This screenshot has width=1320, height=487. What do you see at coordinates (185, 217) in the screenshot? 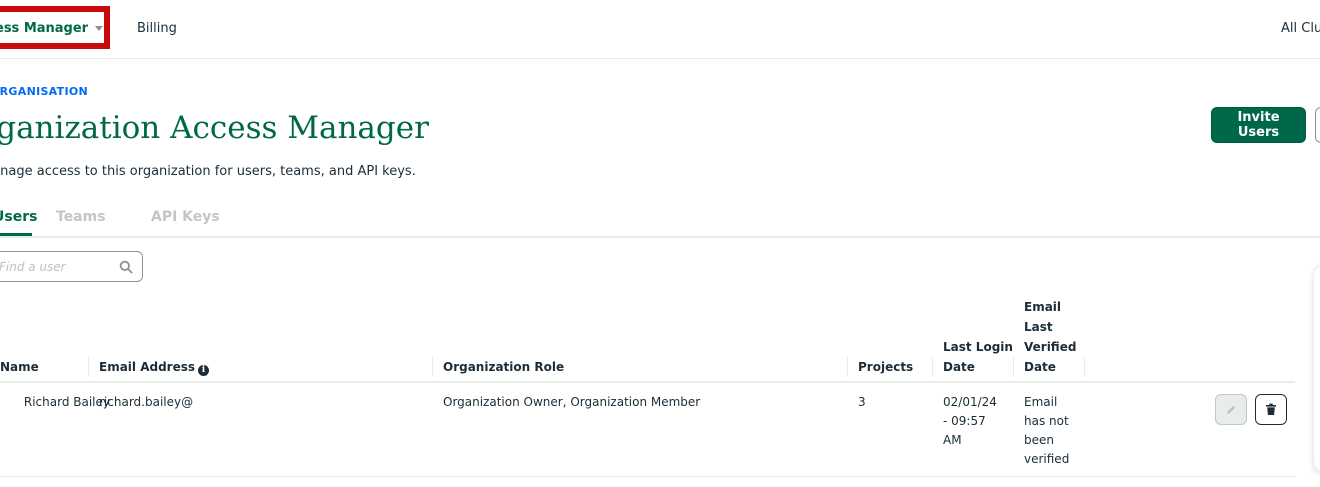
I see `tab-api-keys: API Keys` at bounding box center [185, 217].